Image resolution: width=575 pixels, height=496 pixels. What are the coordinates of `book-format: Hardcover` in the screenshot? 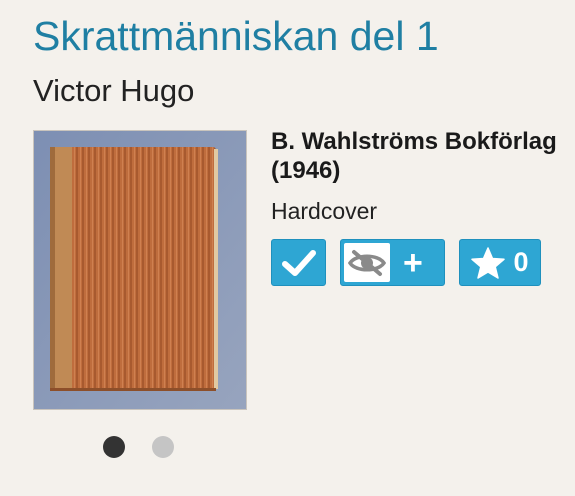 It's located at (324, 211).